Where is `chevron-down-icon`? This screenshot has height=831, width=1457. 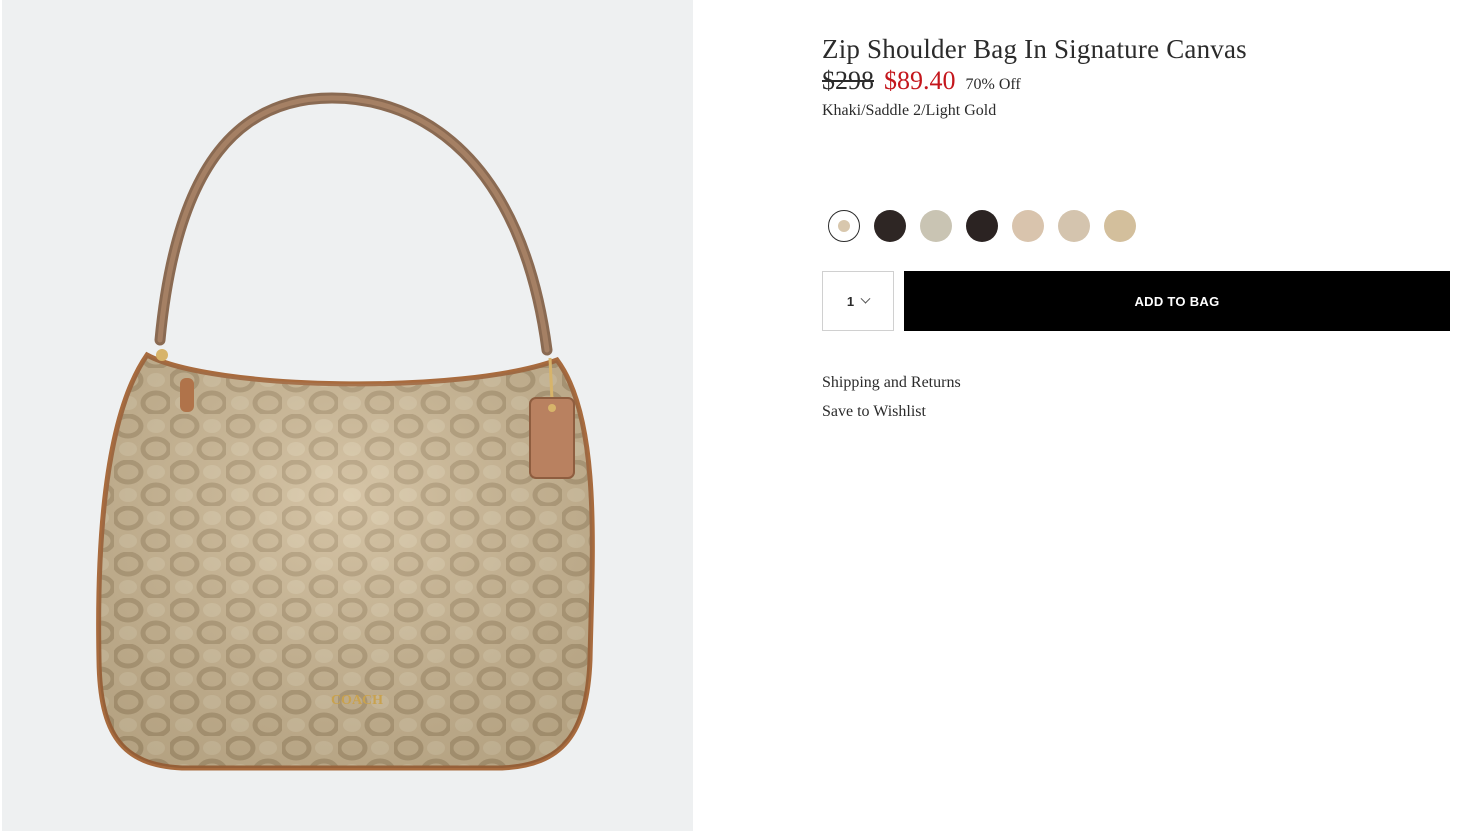
chevron-down-icon is located at coordinates (865, 298).